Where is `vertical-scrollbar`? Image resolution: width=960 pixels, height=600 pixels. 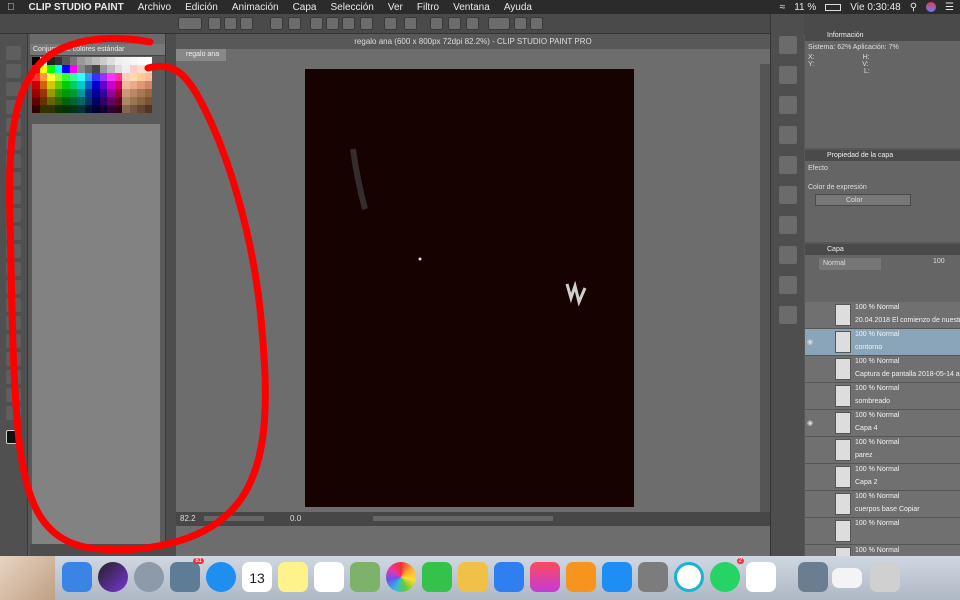 vertical-scrollbar is located at coordinates (765, 288).